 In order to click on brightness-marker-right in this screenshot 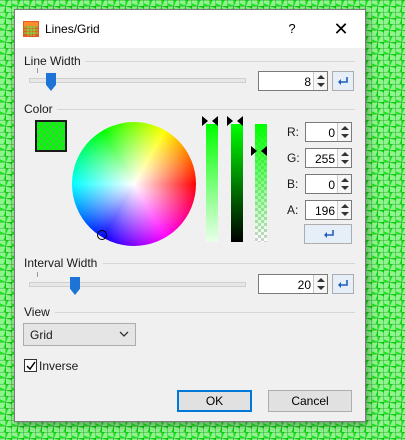, I will do `click(240, 121)`.